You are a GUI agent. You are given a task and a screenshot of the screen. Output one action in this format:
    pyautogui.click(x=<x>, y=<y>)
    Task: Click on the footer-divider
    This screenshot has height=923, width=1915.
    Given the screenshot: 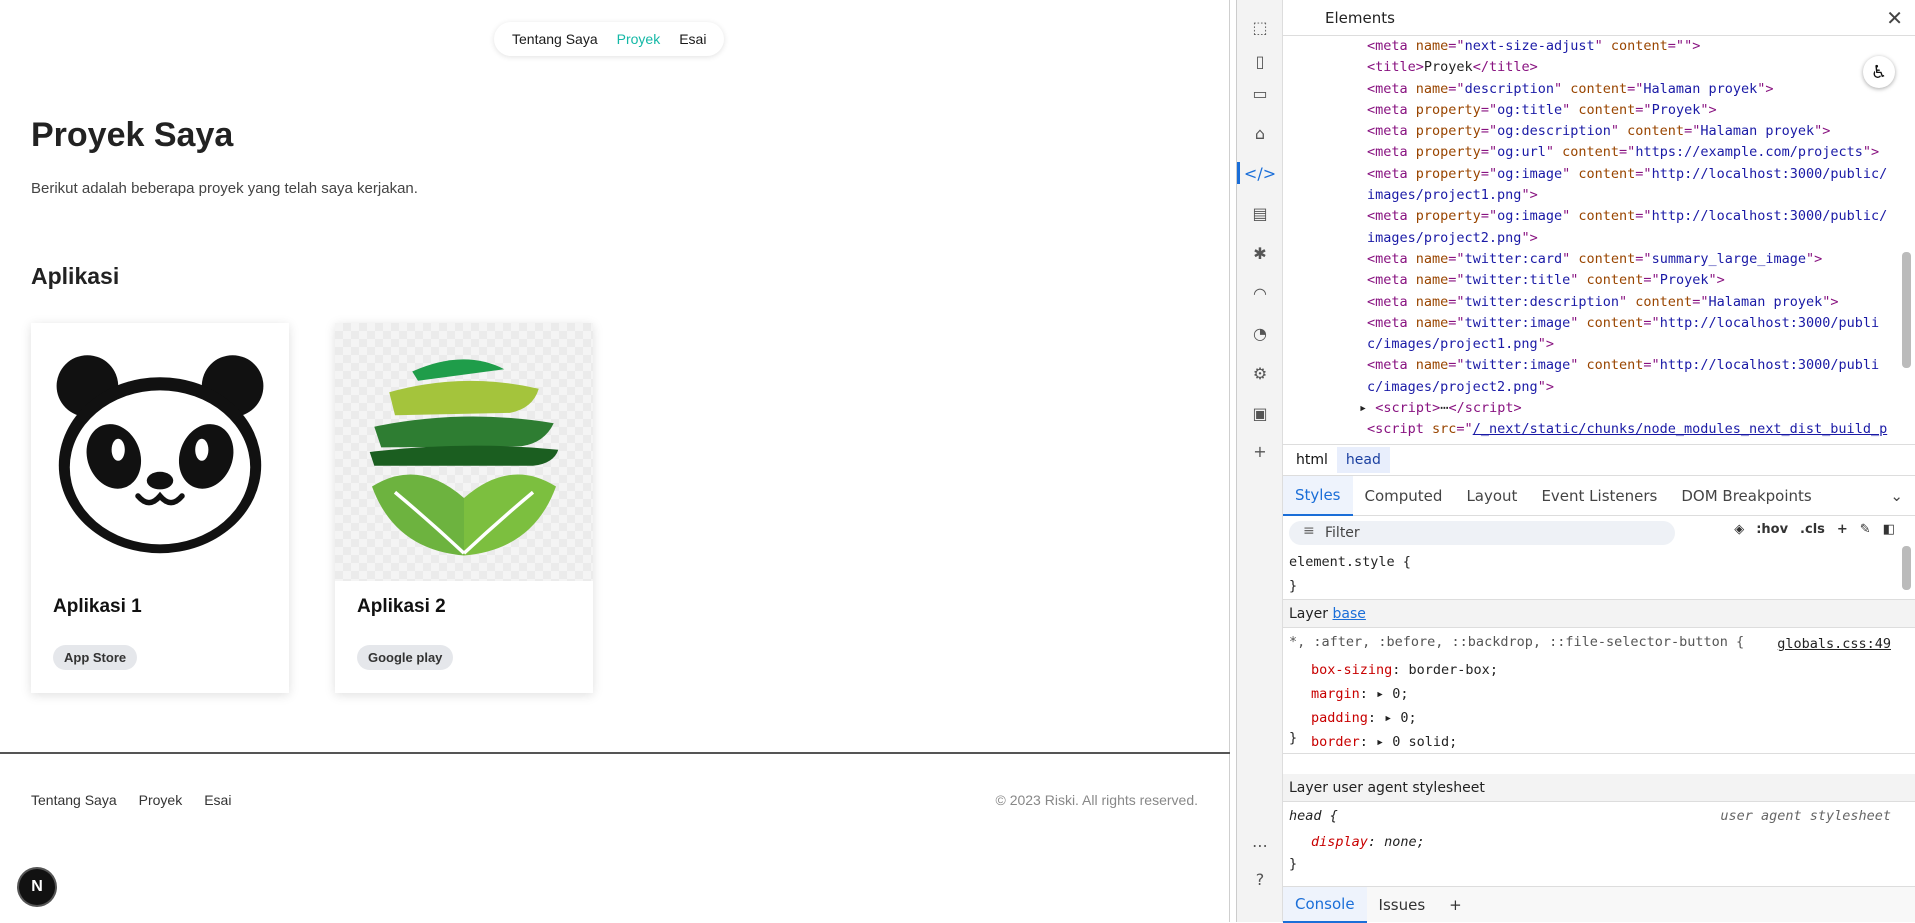 What is the action you would take?
    pyautogui.click(x=615, y=753)
    